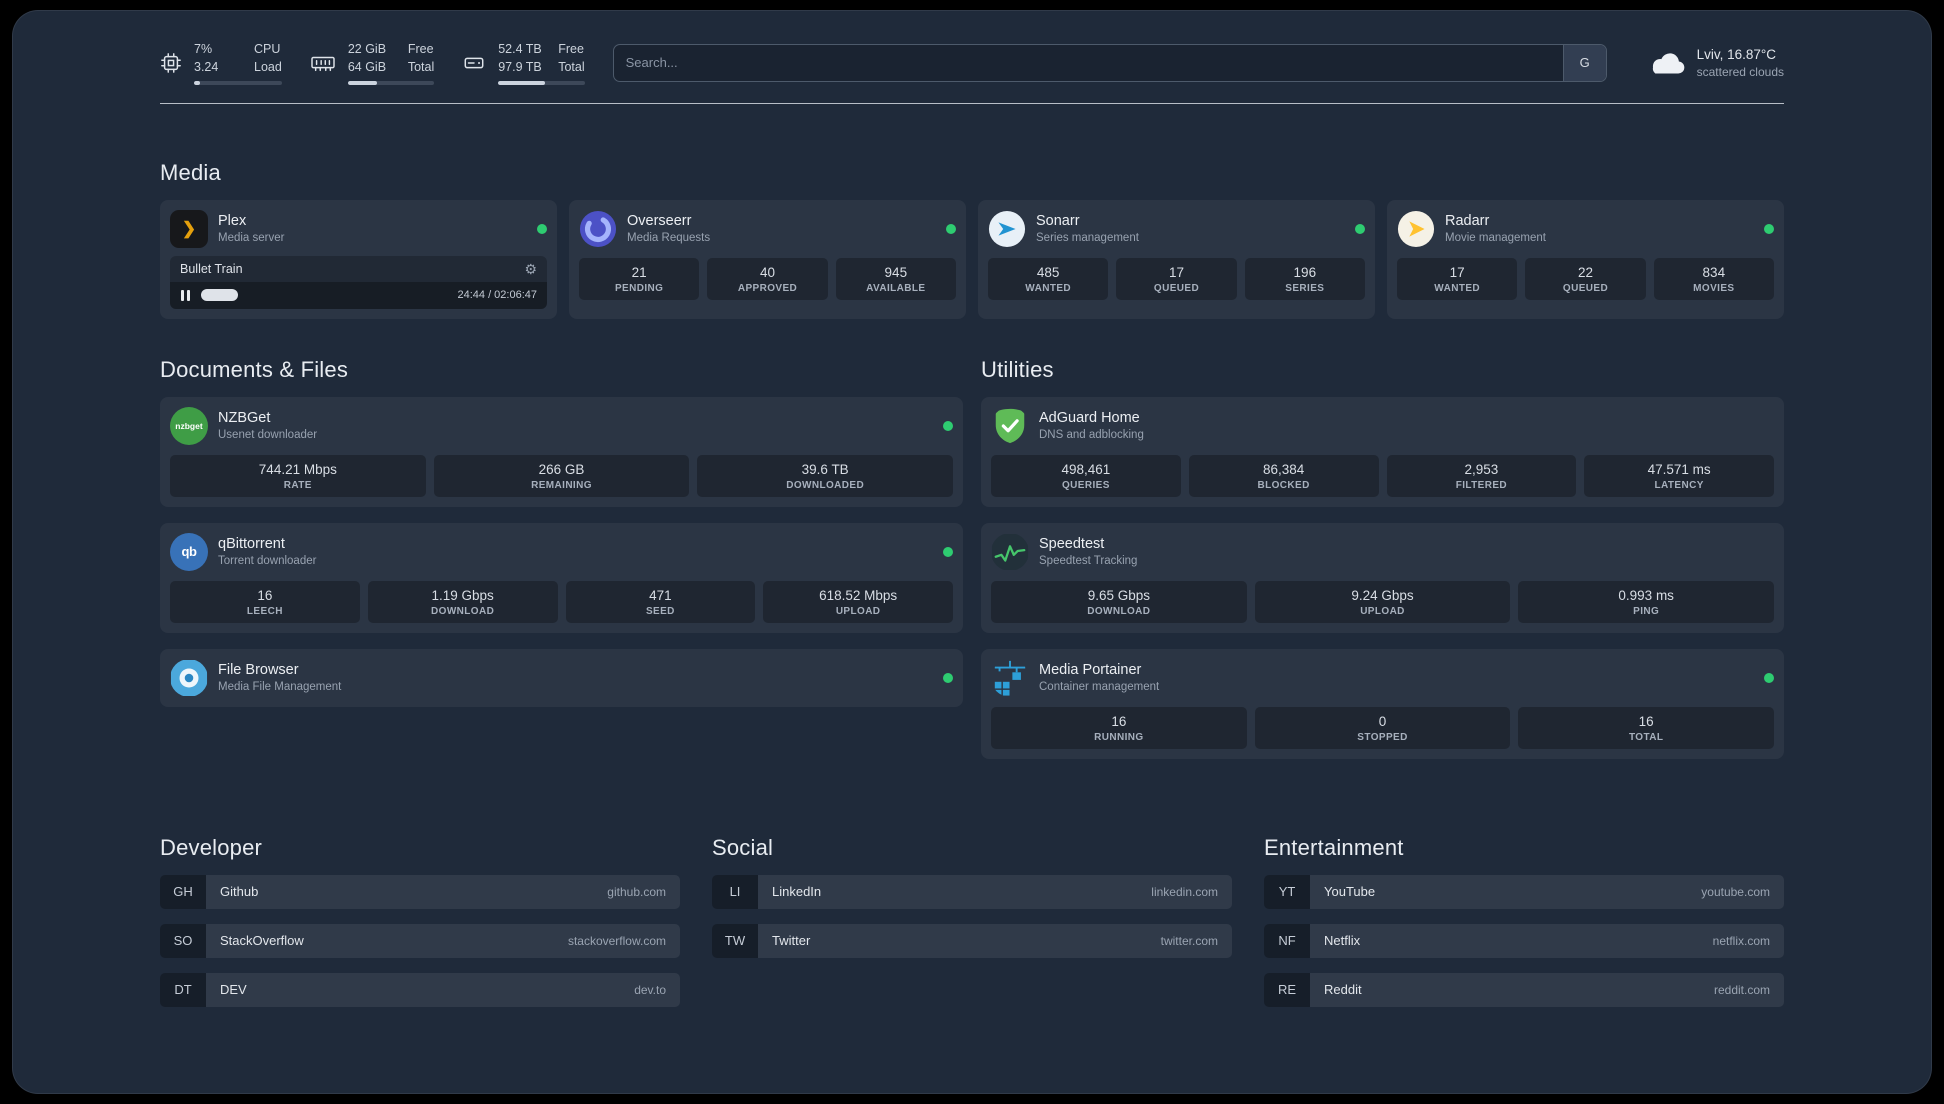  What do you see at coordinates (280, 686) in the screenshot?
I see `service-description: Media File Management` at bounding box center [280, 686].